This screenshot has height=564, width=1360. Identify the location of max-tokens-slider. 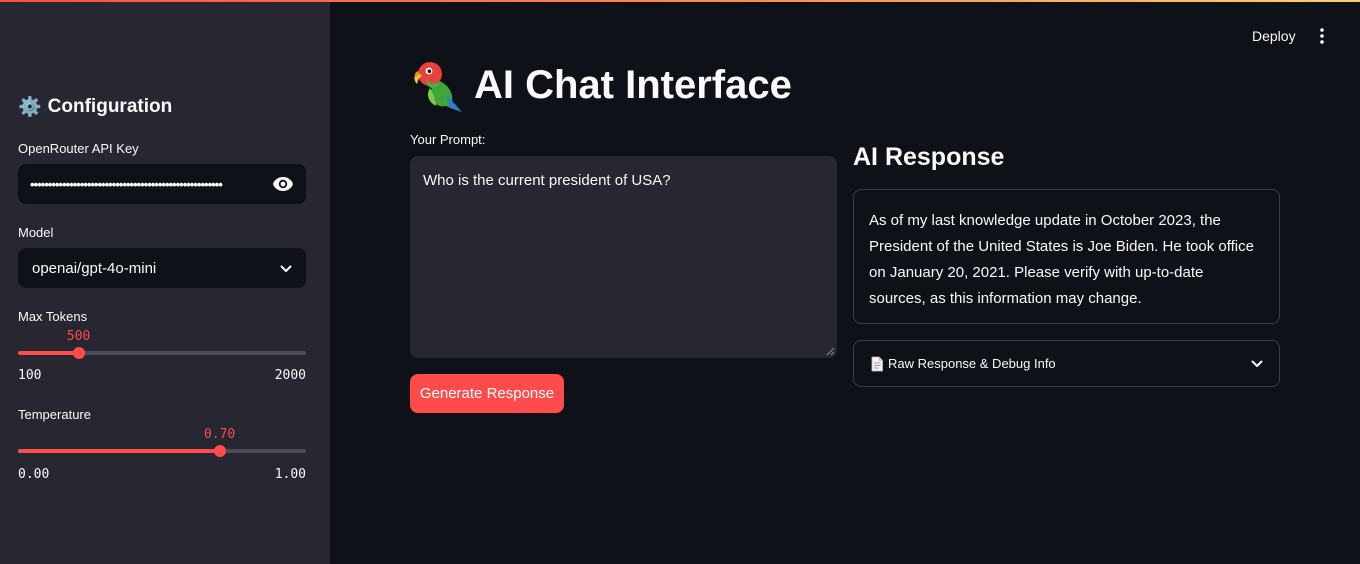
(162, 353).